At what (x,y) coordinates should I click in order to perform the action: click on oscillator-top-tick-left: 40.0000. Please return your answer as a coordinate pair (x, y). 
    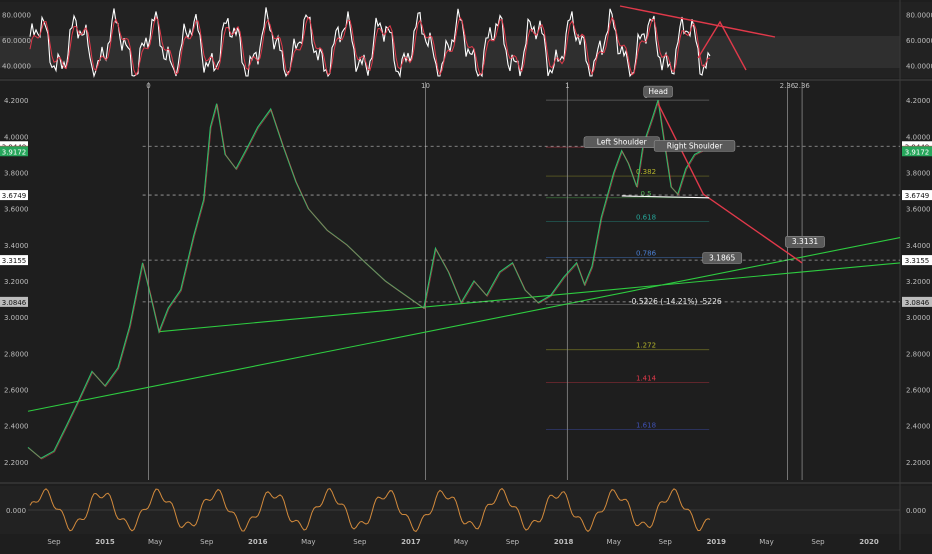
    Looking at the image, I should click on (16, 66).